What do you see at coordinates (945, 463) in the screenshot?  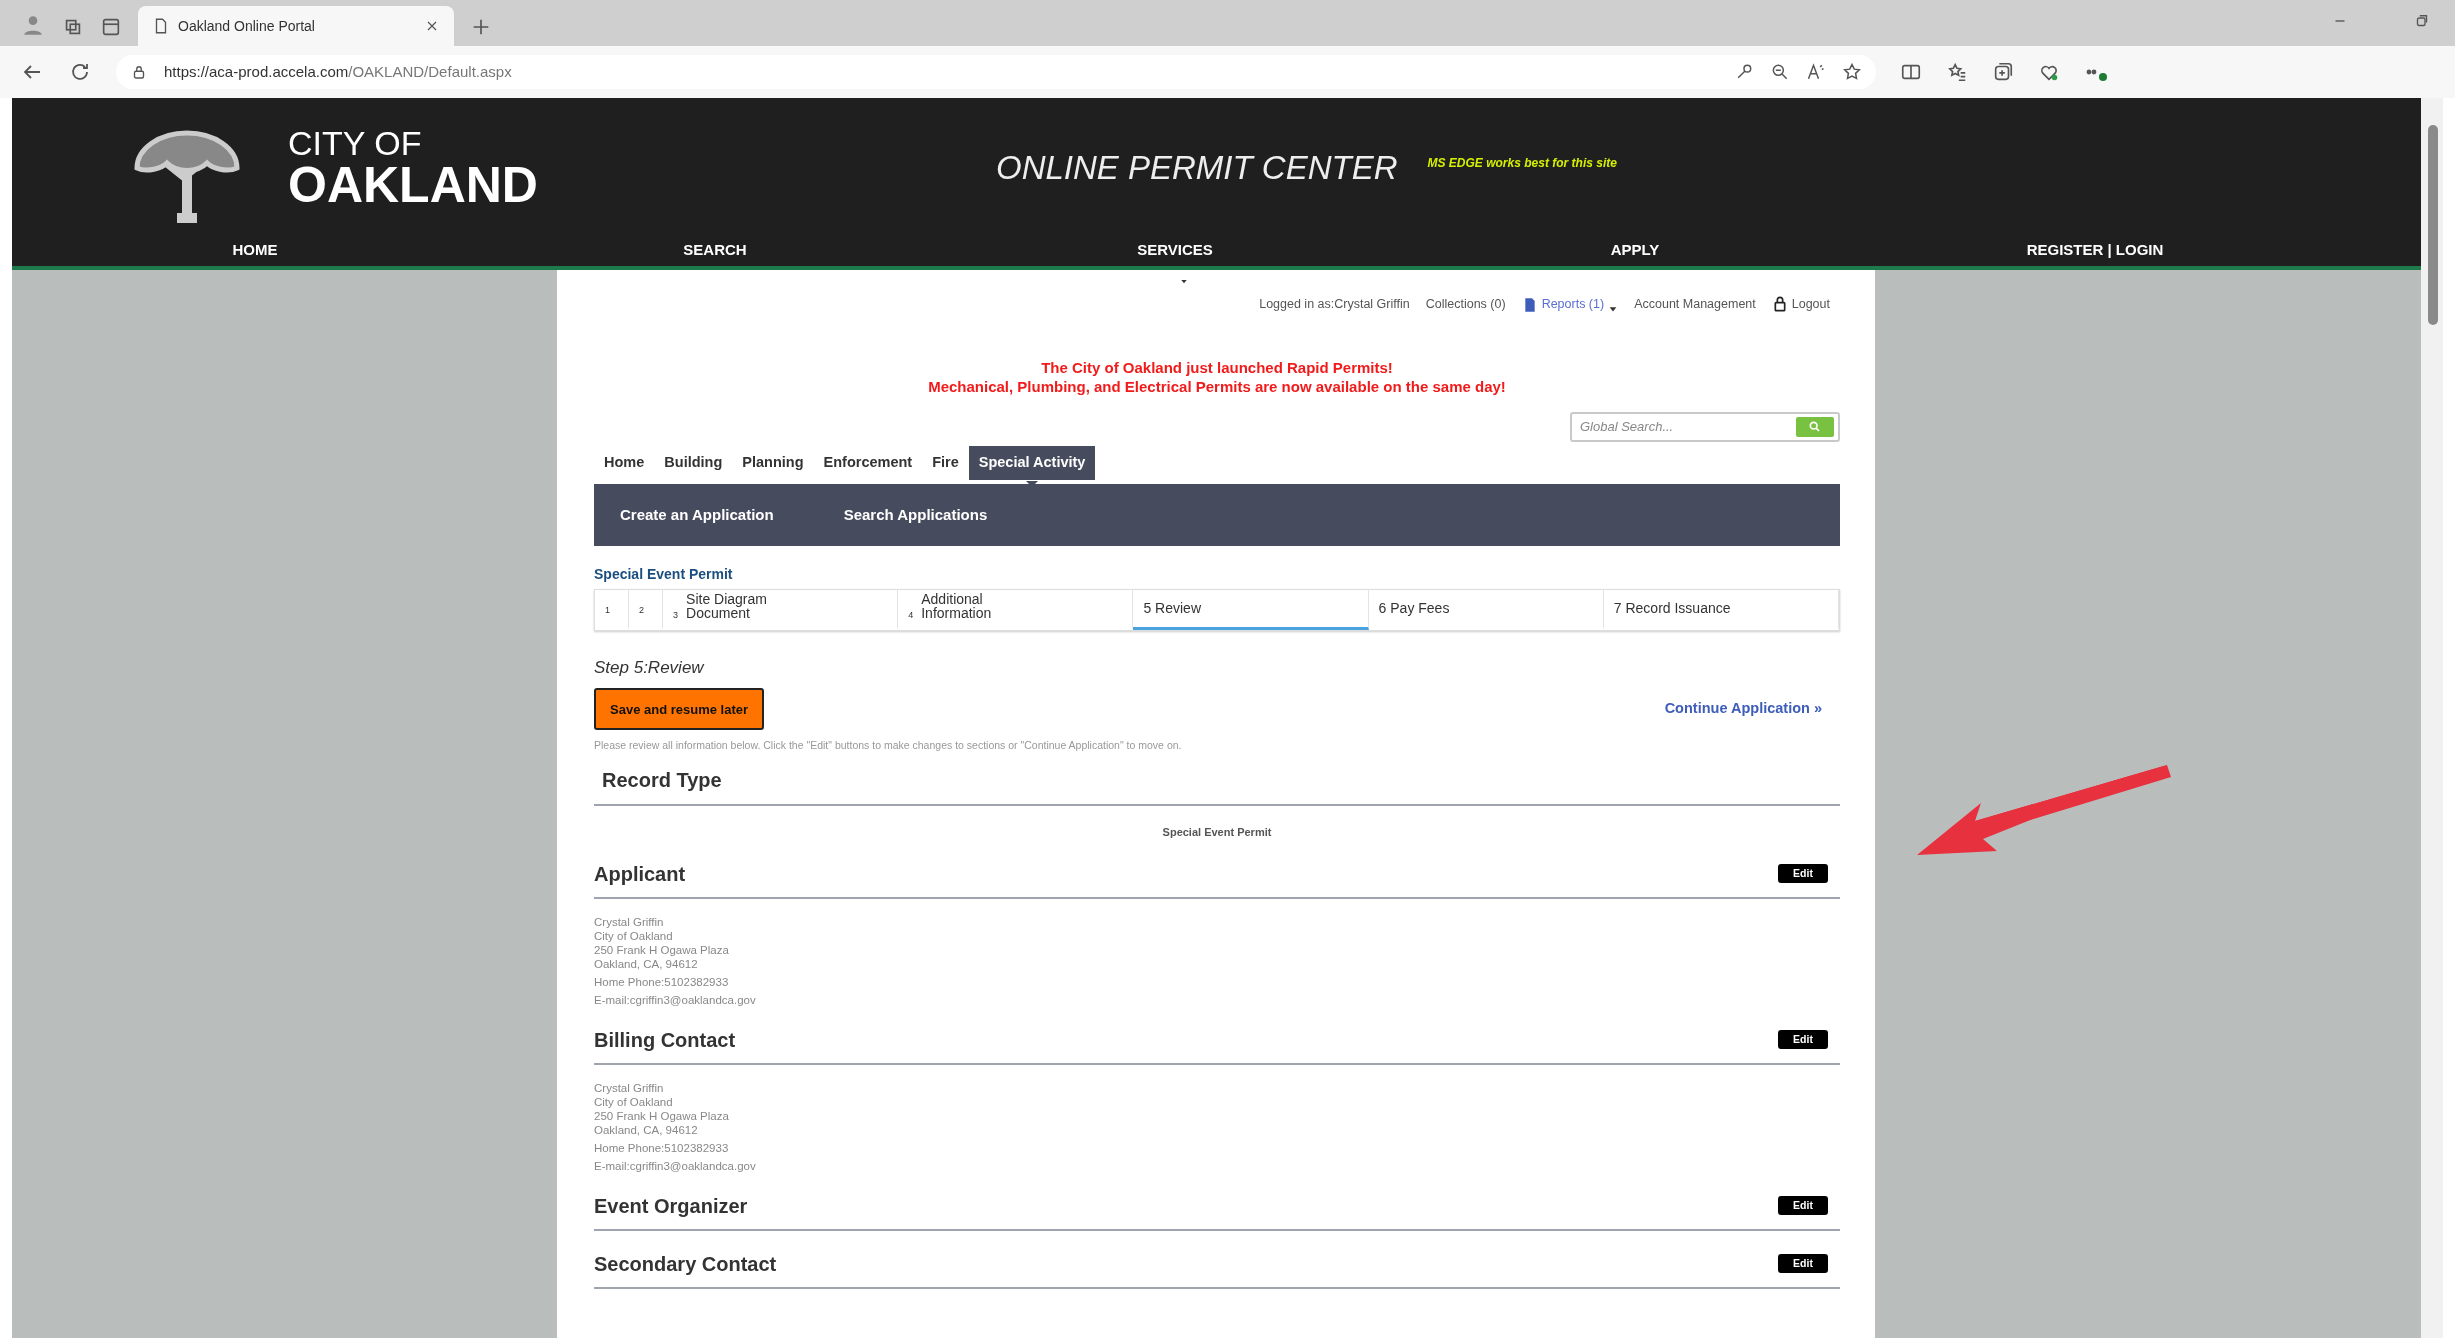 I see `module-tab: Fire` at bounding box center [945, 463].